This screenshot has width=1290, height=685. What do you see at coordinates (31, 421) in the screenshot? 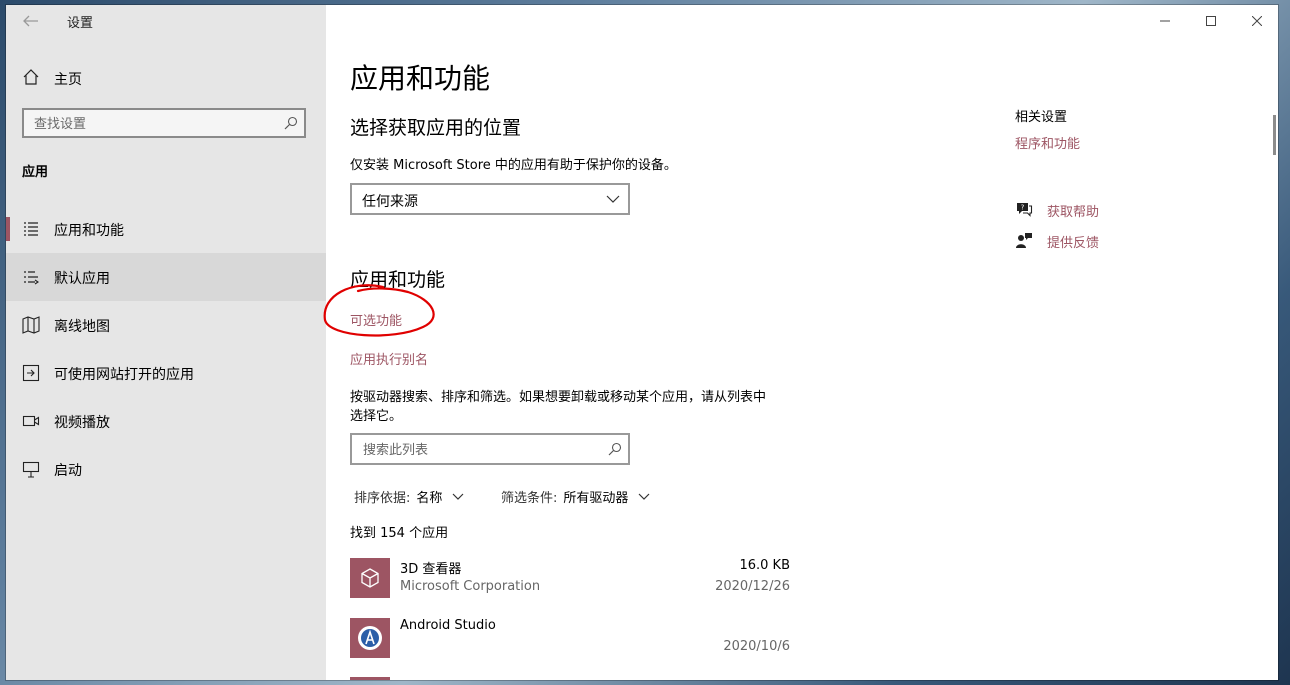
I see `video-icon` at bounding box center [31, 421].